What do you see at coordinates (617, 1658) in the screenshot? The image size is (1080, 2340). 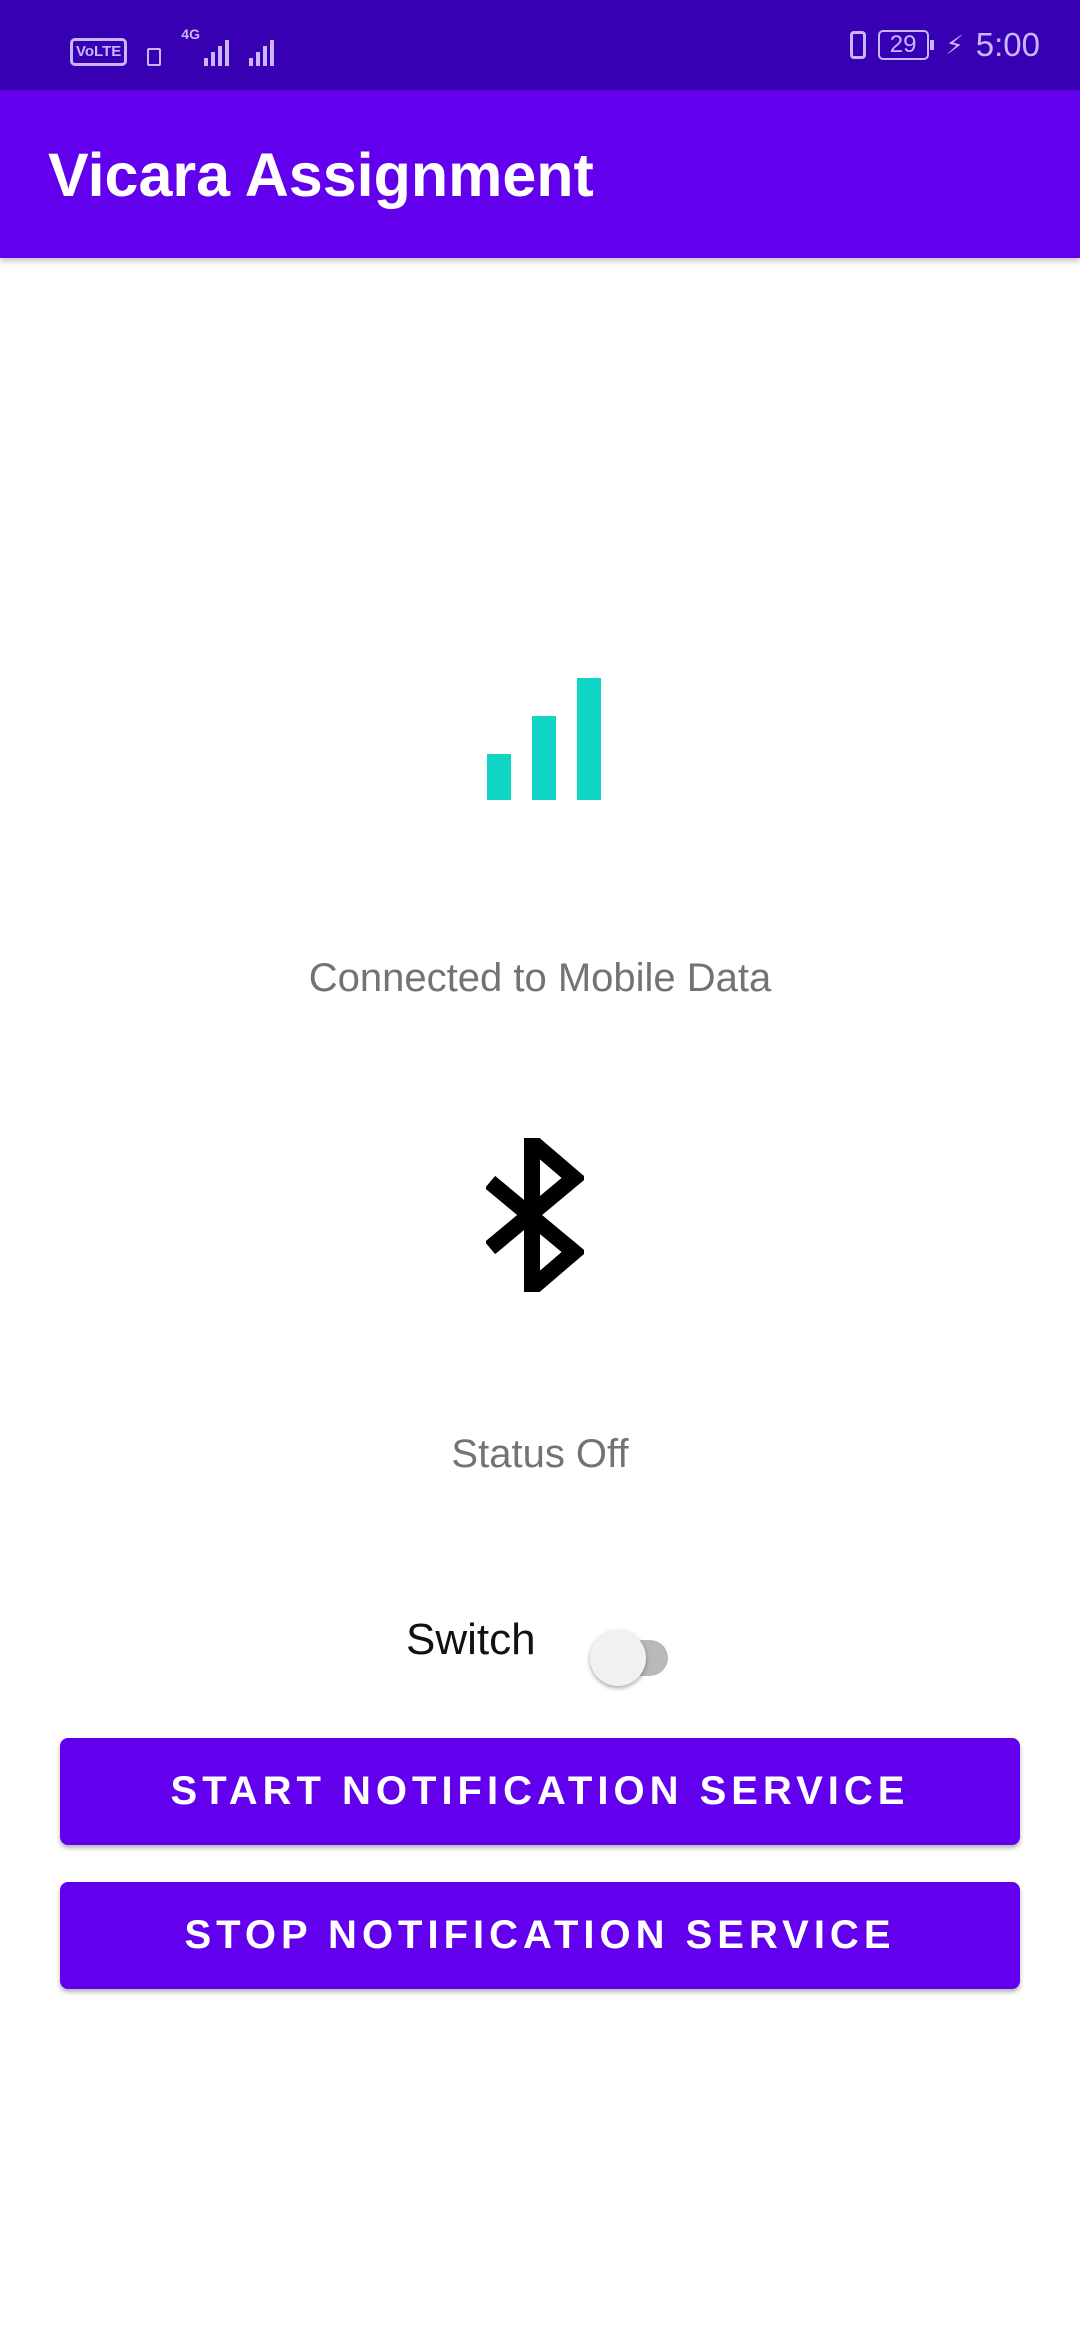 I see `switch-thumb` at bounding box center [617, 1658].